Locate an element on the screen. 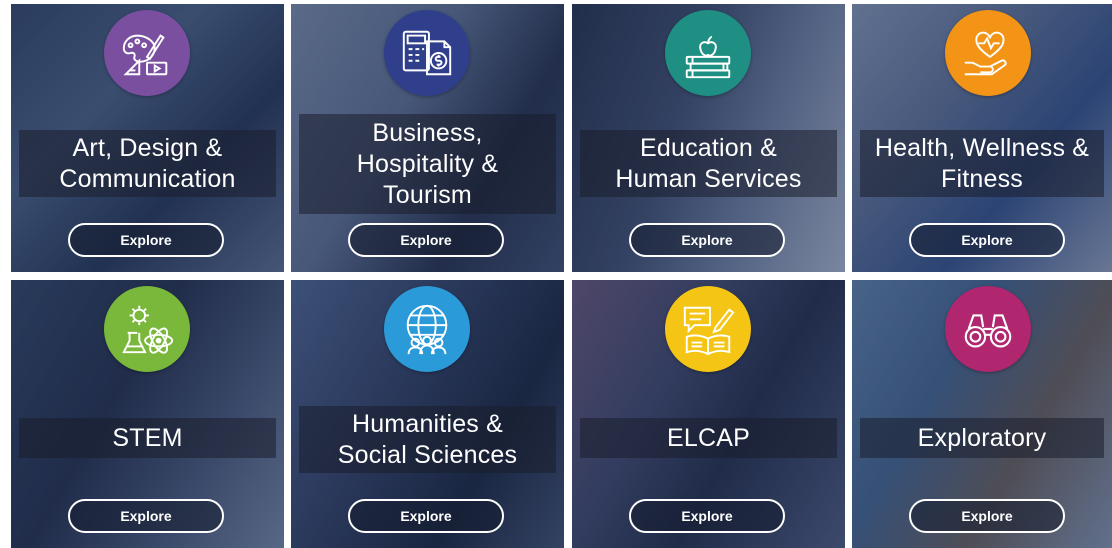 The width and height of the screenshot is (1112, 548). tile-humanities-social-sciences: Humanities & Social Sciences Explore is located at coordinates (427, 414).